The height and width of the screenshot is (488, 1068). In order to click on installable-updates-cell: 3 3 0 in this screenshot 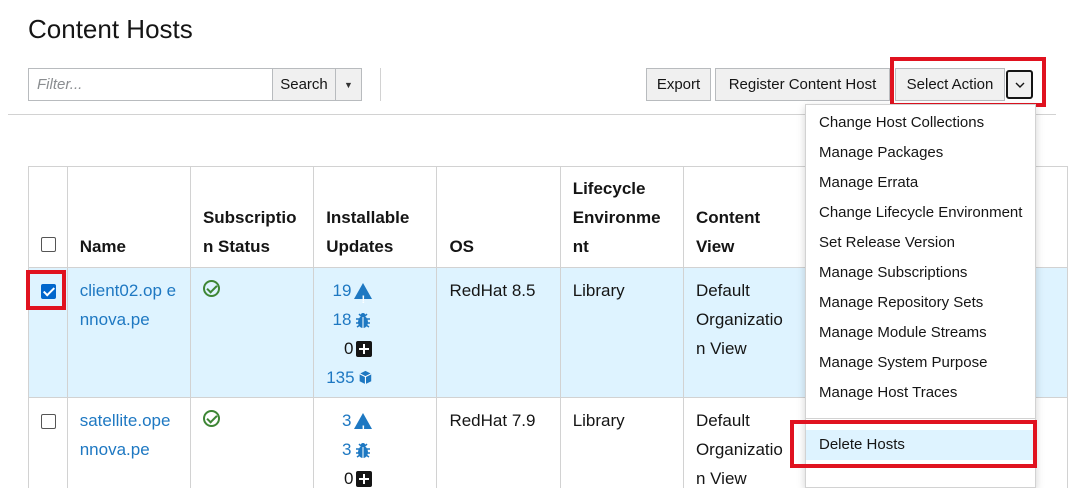, I will do `click(375, 442)`.